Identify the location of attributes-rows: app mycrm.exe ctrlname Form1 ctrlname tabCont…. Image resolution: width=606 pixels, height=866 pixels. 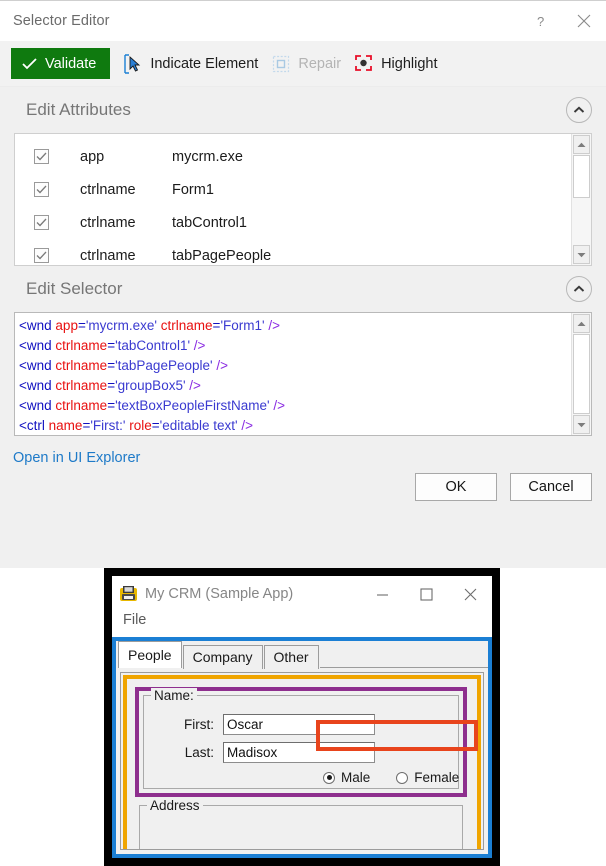
(293, 199).